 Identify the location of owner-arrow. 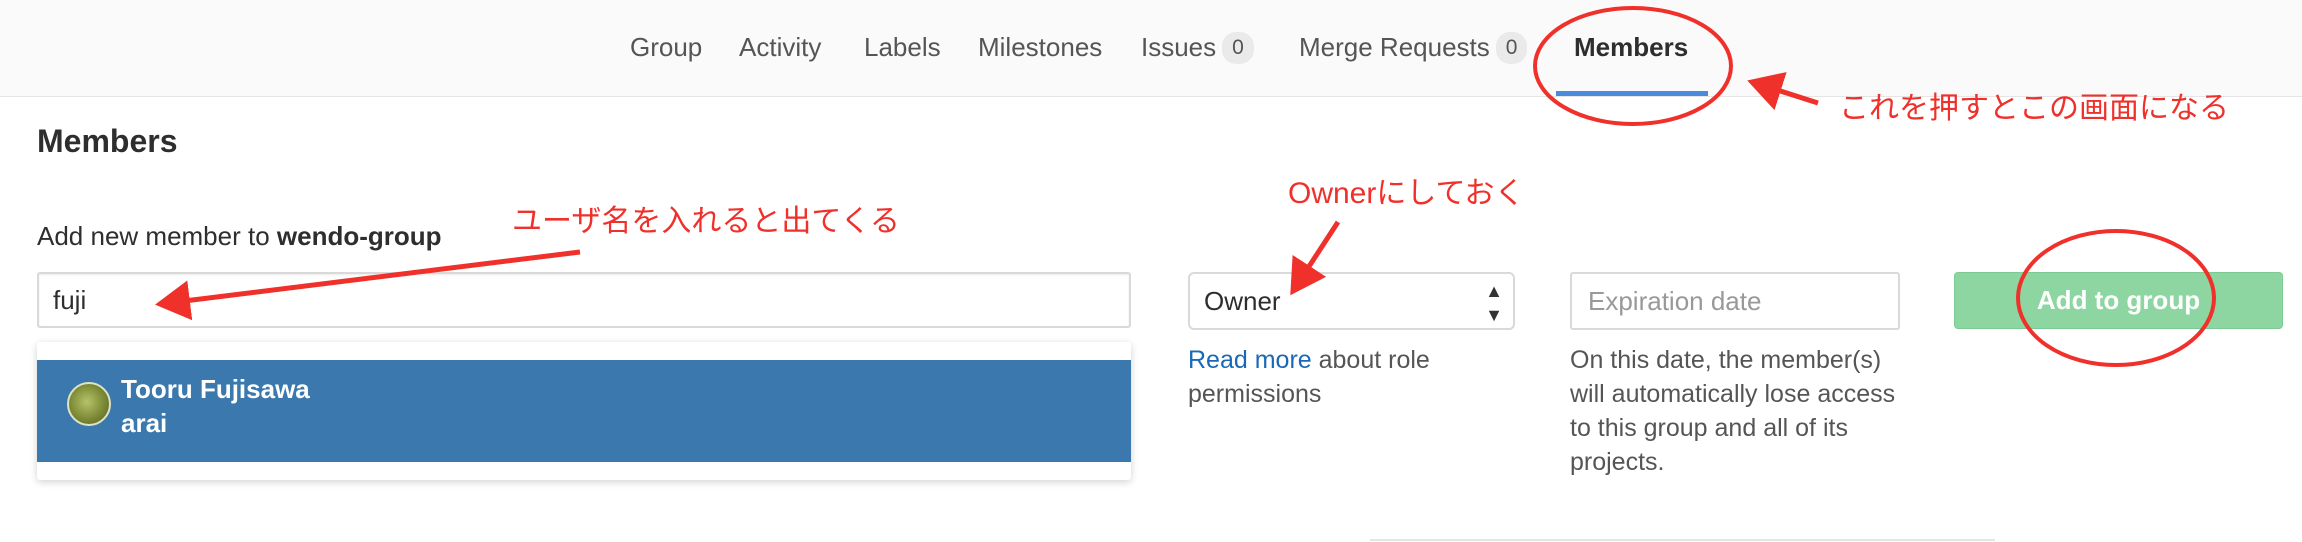
(1315, 258).